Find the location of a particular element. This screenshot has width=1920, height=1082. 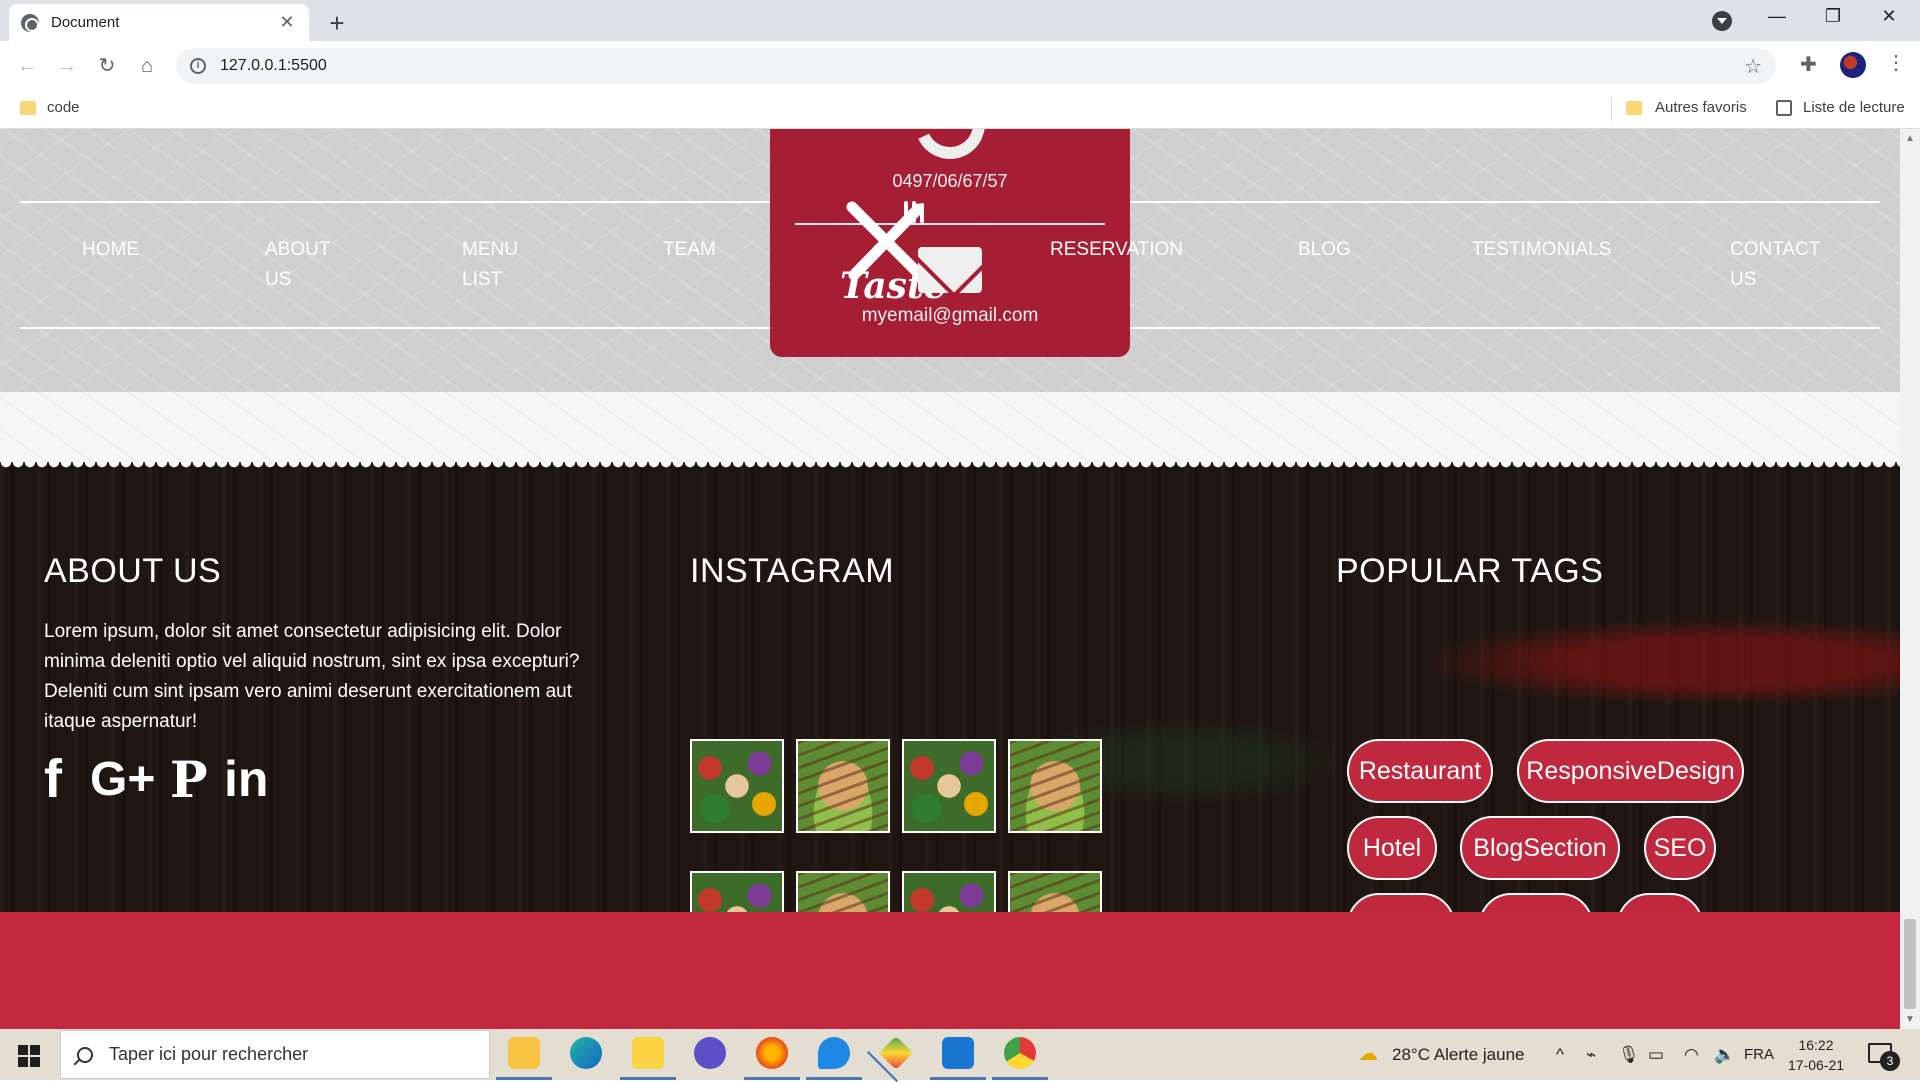

footer-scalloped-edge is located at coordinates (950, 467).